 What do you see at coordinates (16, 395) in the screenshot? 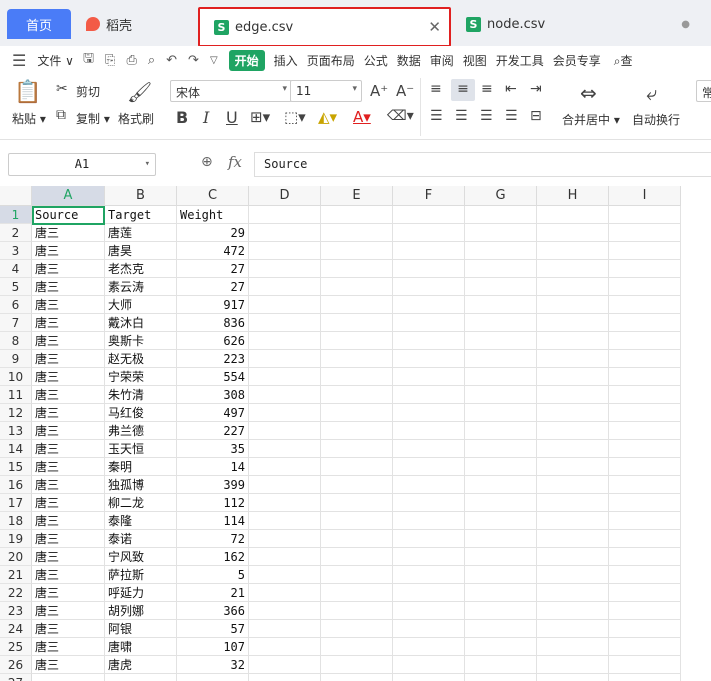
I see `row-header: 11` at bounding box center [16, 395].